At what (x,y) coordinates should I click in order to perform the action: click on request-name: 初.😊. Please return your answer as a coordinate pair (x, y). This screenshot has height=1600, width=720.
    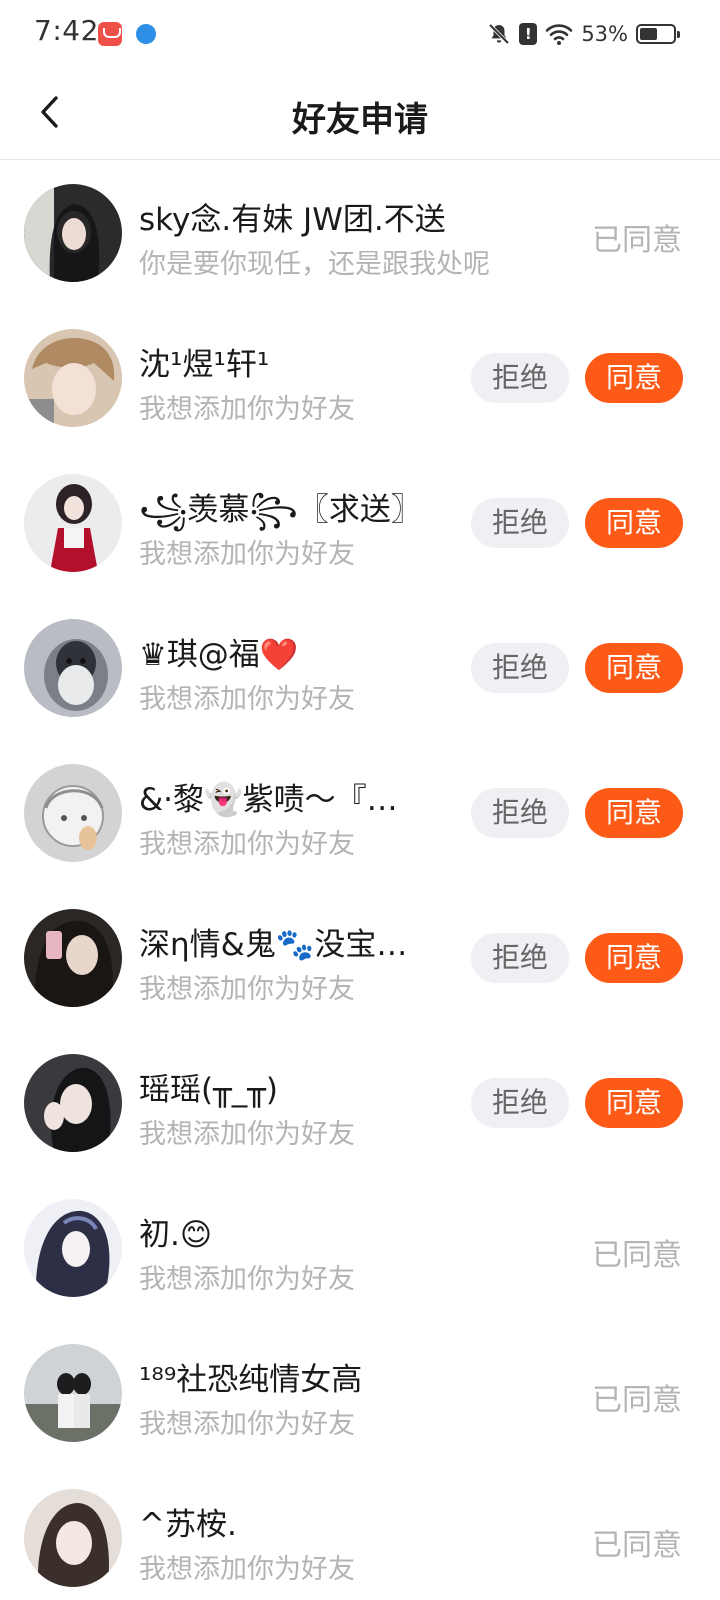
    Looking at the image, I should click on (176, 1235).